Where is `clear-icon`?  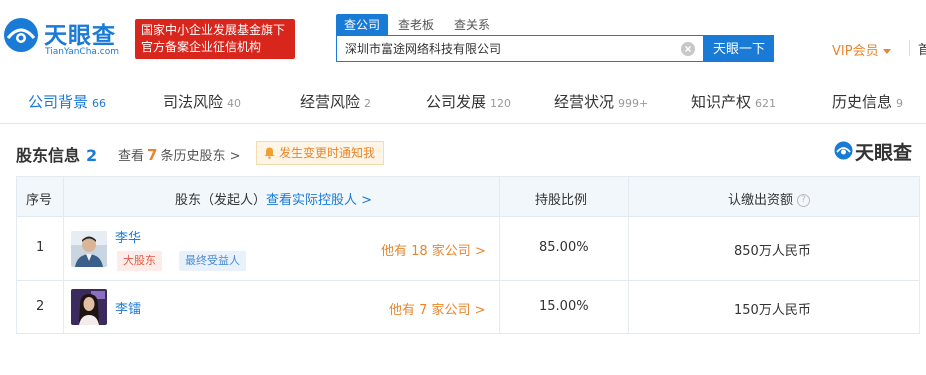 clear-icon is located at coordinates (688, 49).